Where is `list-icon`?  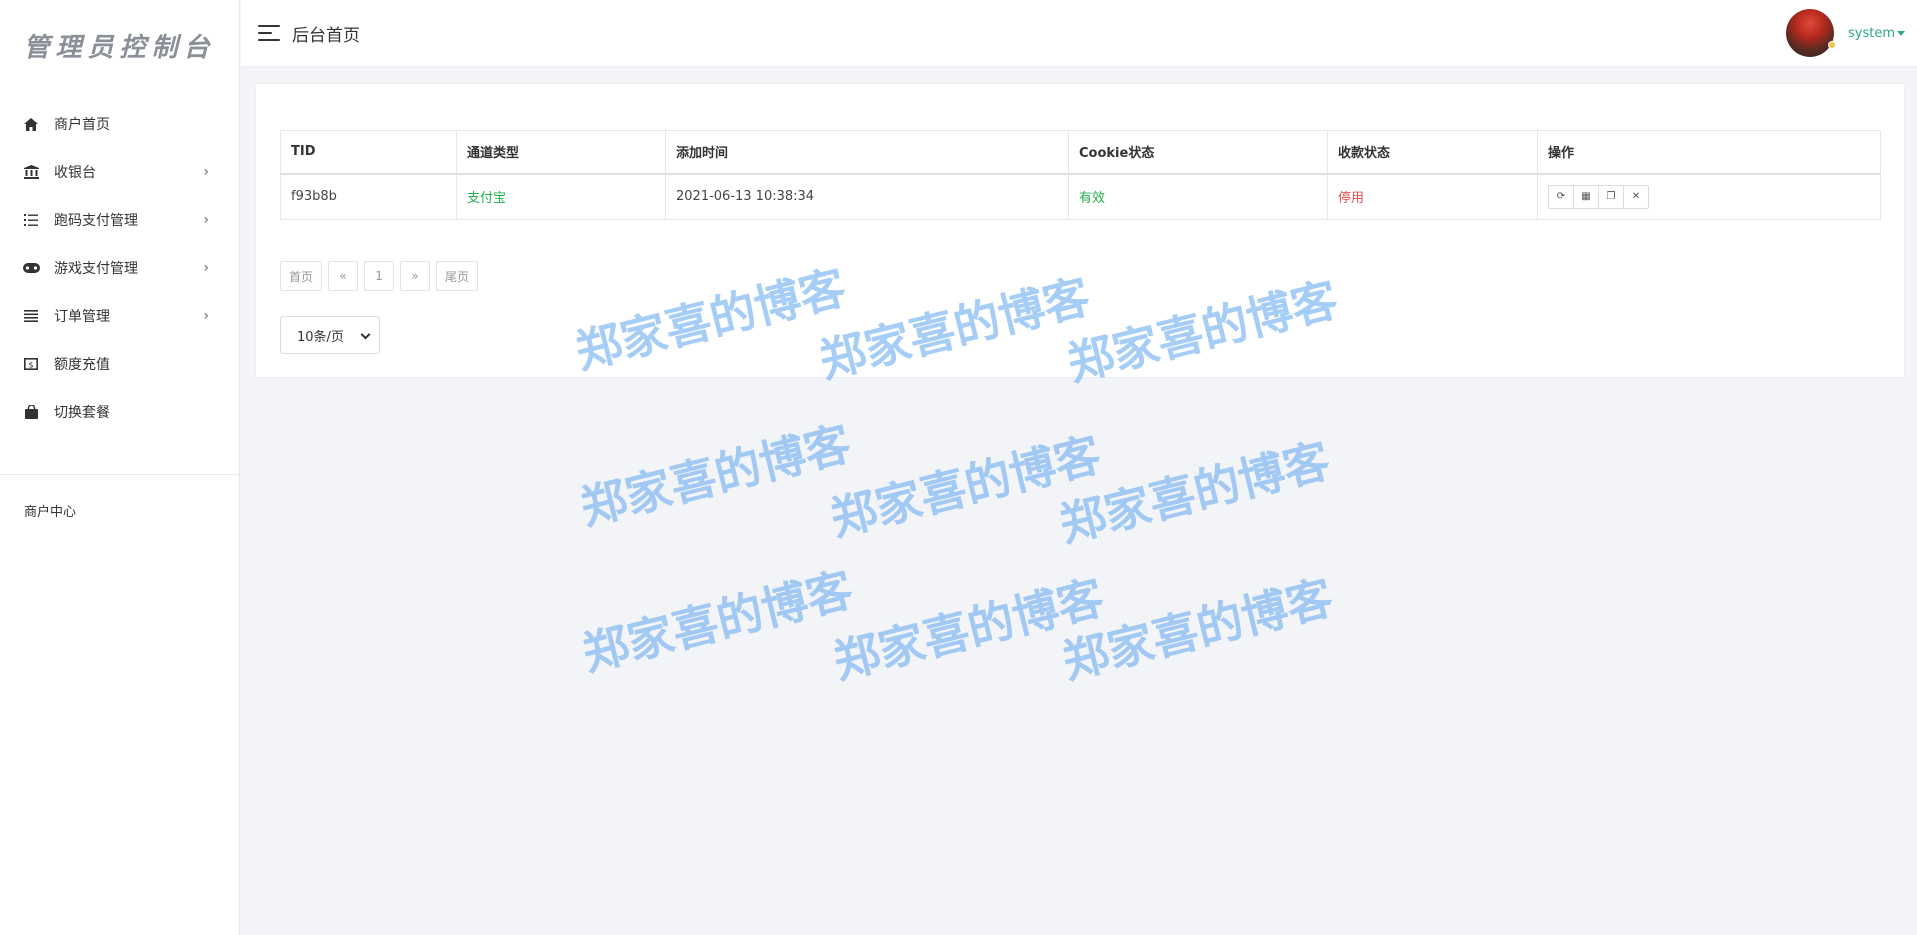
list-icon is located at coordinates (31, 220).